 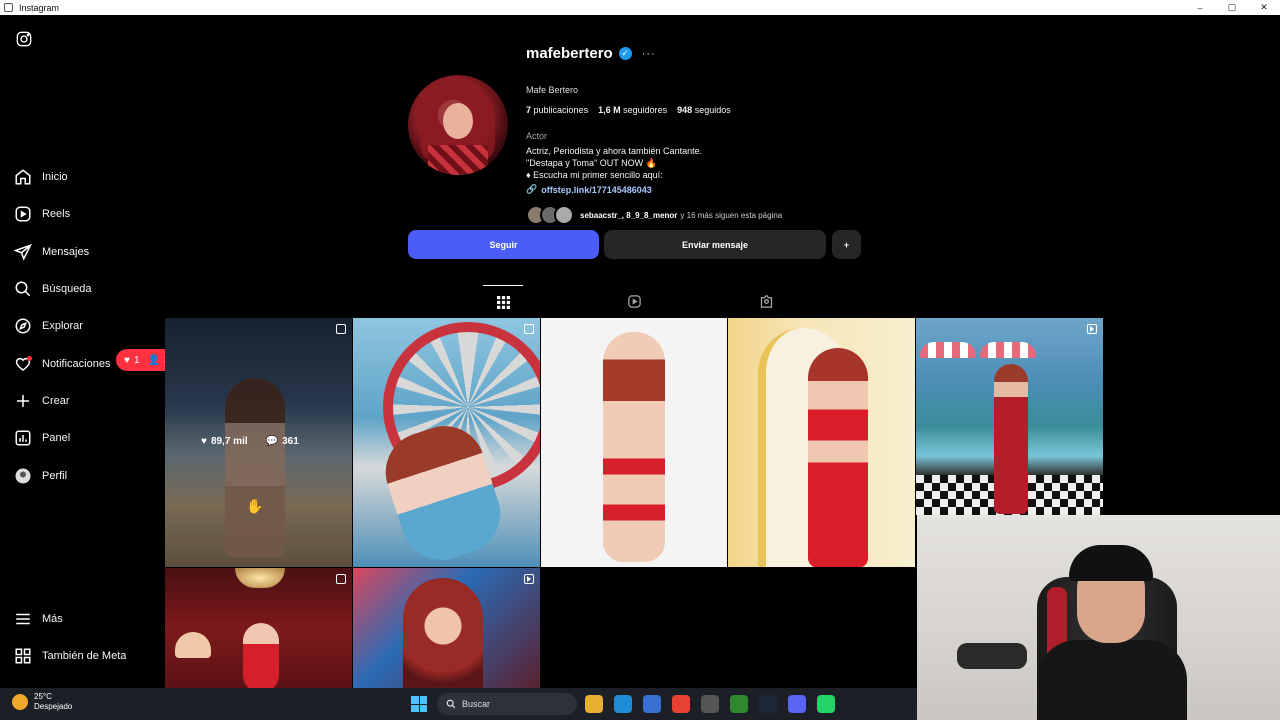 What do you see at coordinates (250, 441) in the screenshot?
I see `post-hover-stats: ♥ 89,7 mil 💬 361` at bounding box center [250, 441].